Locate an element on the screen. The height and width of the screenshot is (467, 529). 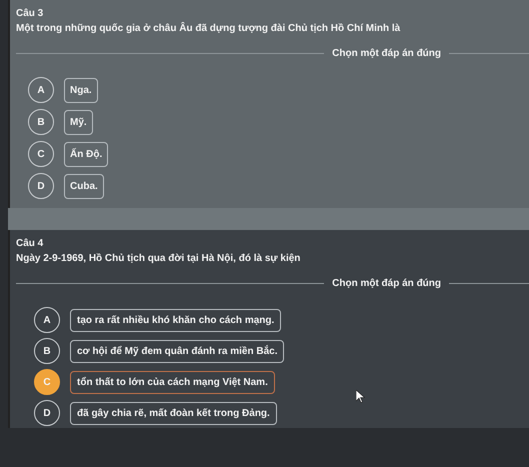
answer-option: Mỹ. is located at coordinates (78, 122).